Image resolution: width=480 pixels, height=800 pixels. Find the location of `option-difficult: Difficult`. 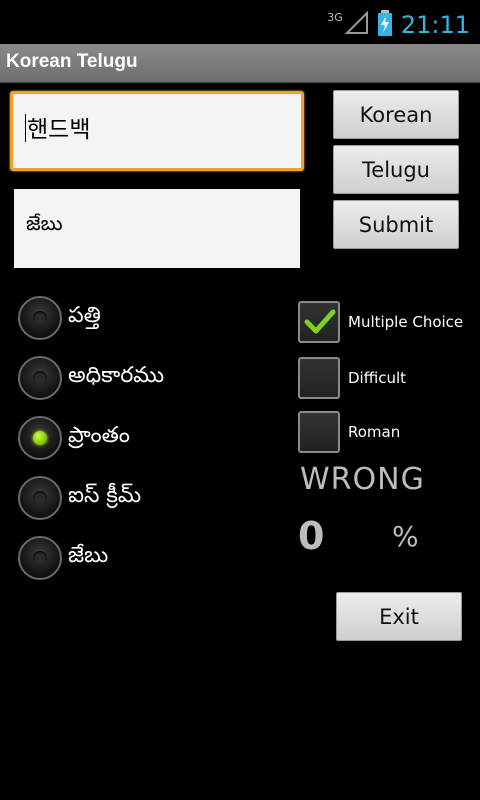

option-difficult: Difficult is located at coordinates (352, 378).